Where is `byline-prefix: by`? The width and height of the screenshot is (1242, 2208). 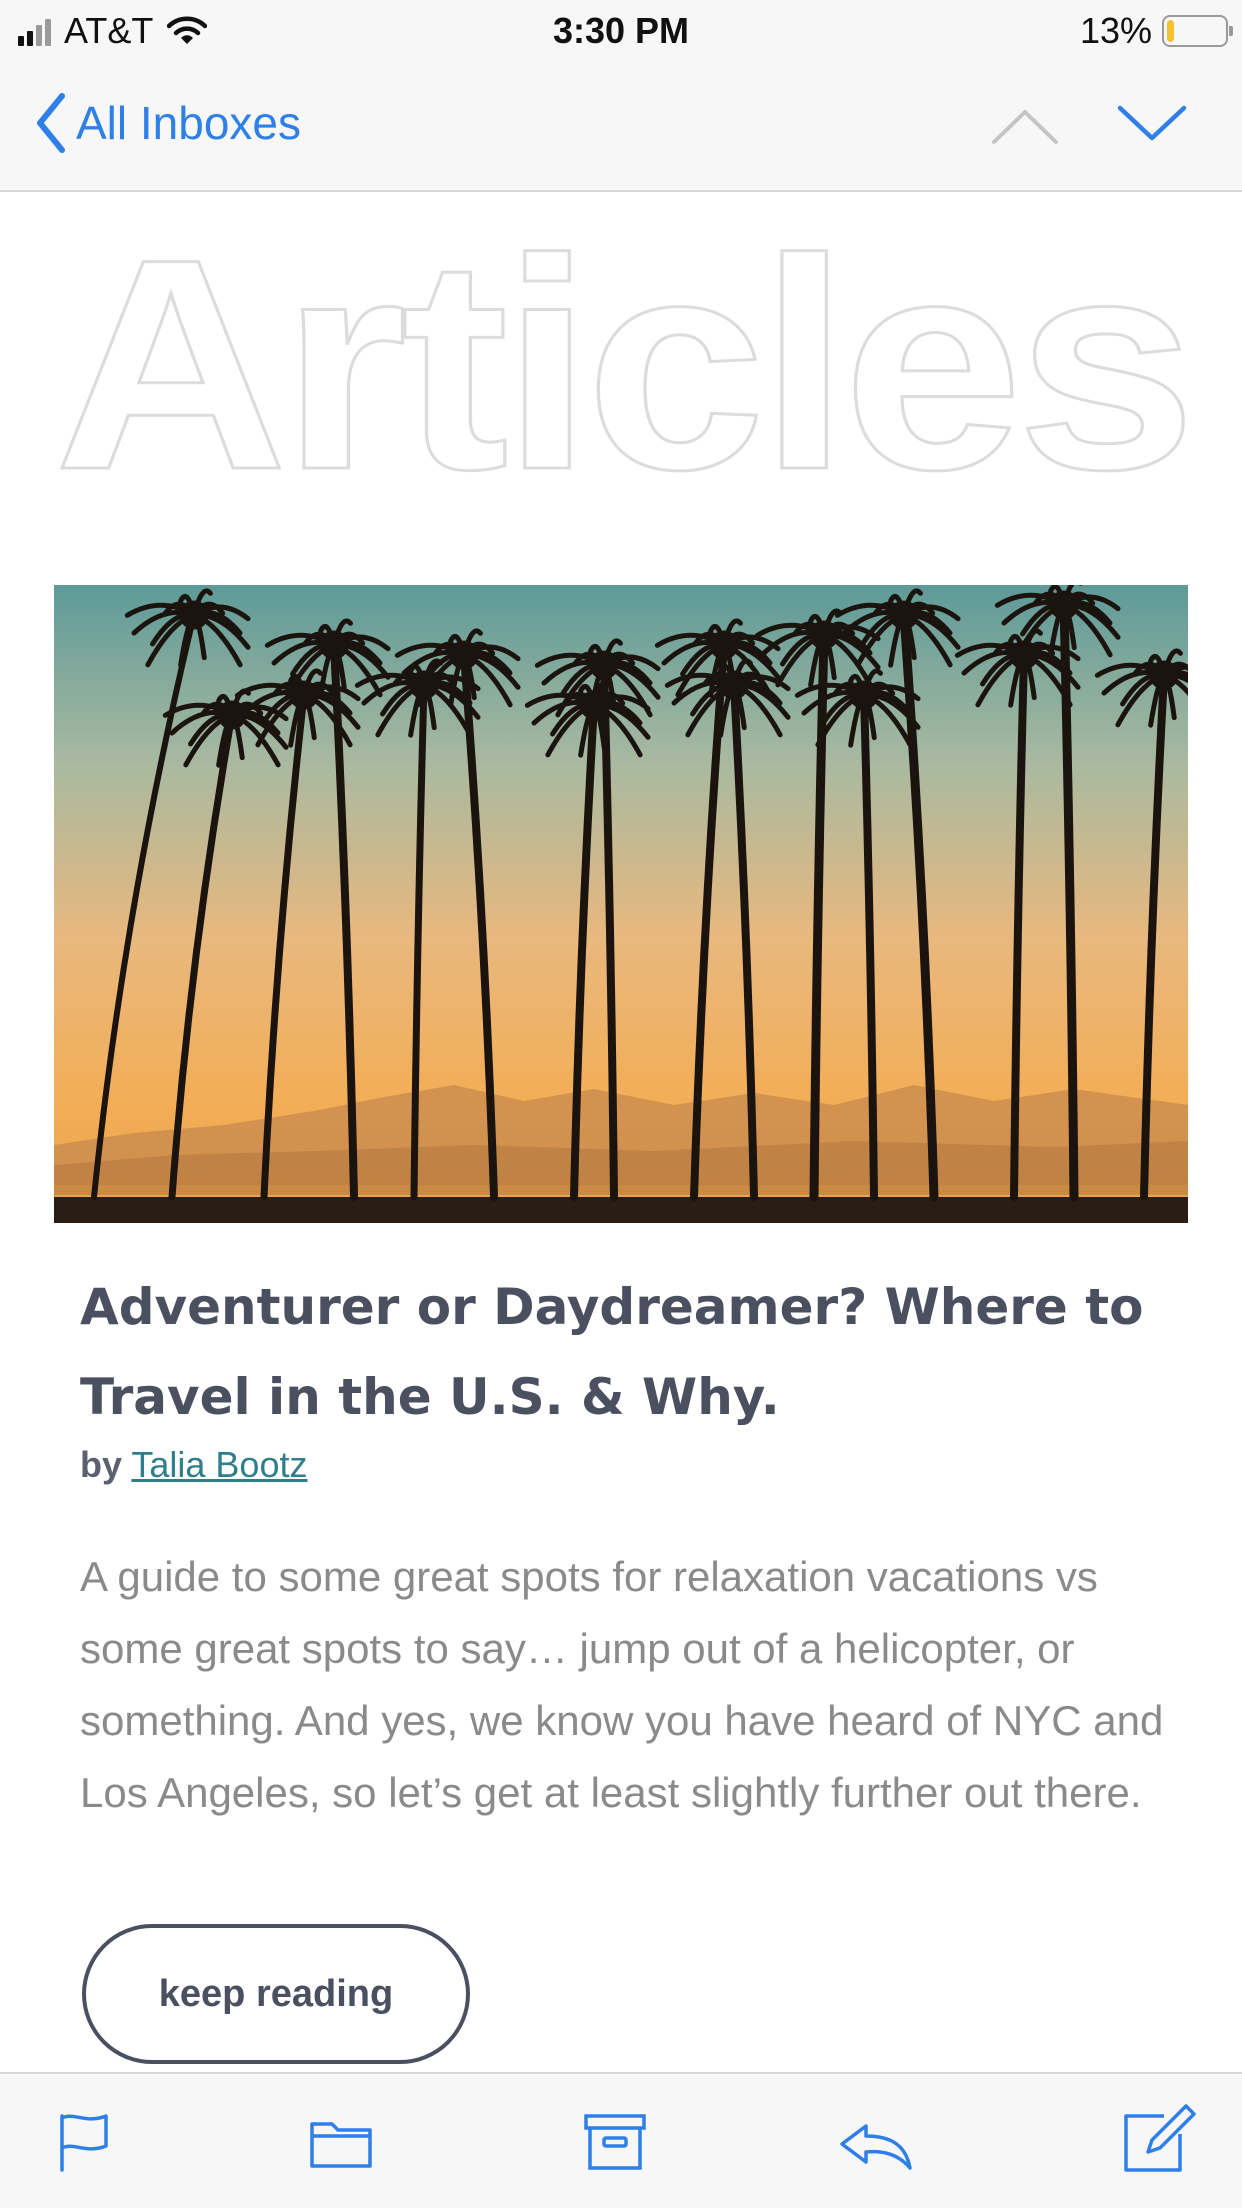 byline-prefix: by is located at coordinates (101, 1464).